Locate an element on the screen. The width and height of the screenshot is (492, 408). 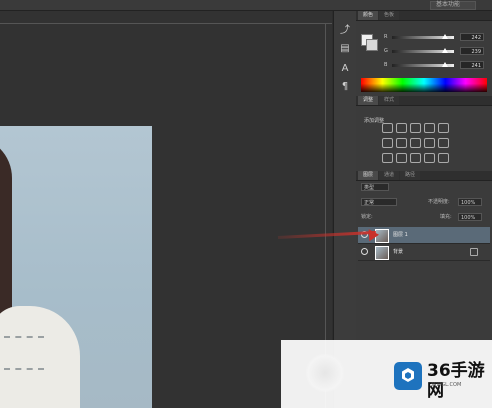
color-panel-tabs: 颜色 色板 is located at coordinates (424, 16).